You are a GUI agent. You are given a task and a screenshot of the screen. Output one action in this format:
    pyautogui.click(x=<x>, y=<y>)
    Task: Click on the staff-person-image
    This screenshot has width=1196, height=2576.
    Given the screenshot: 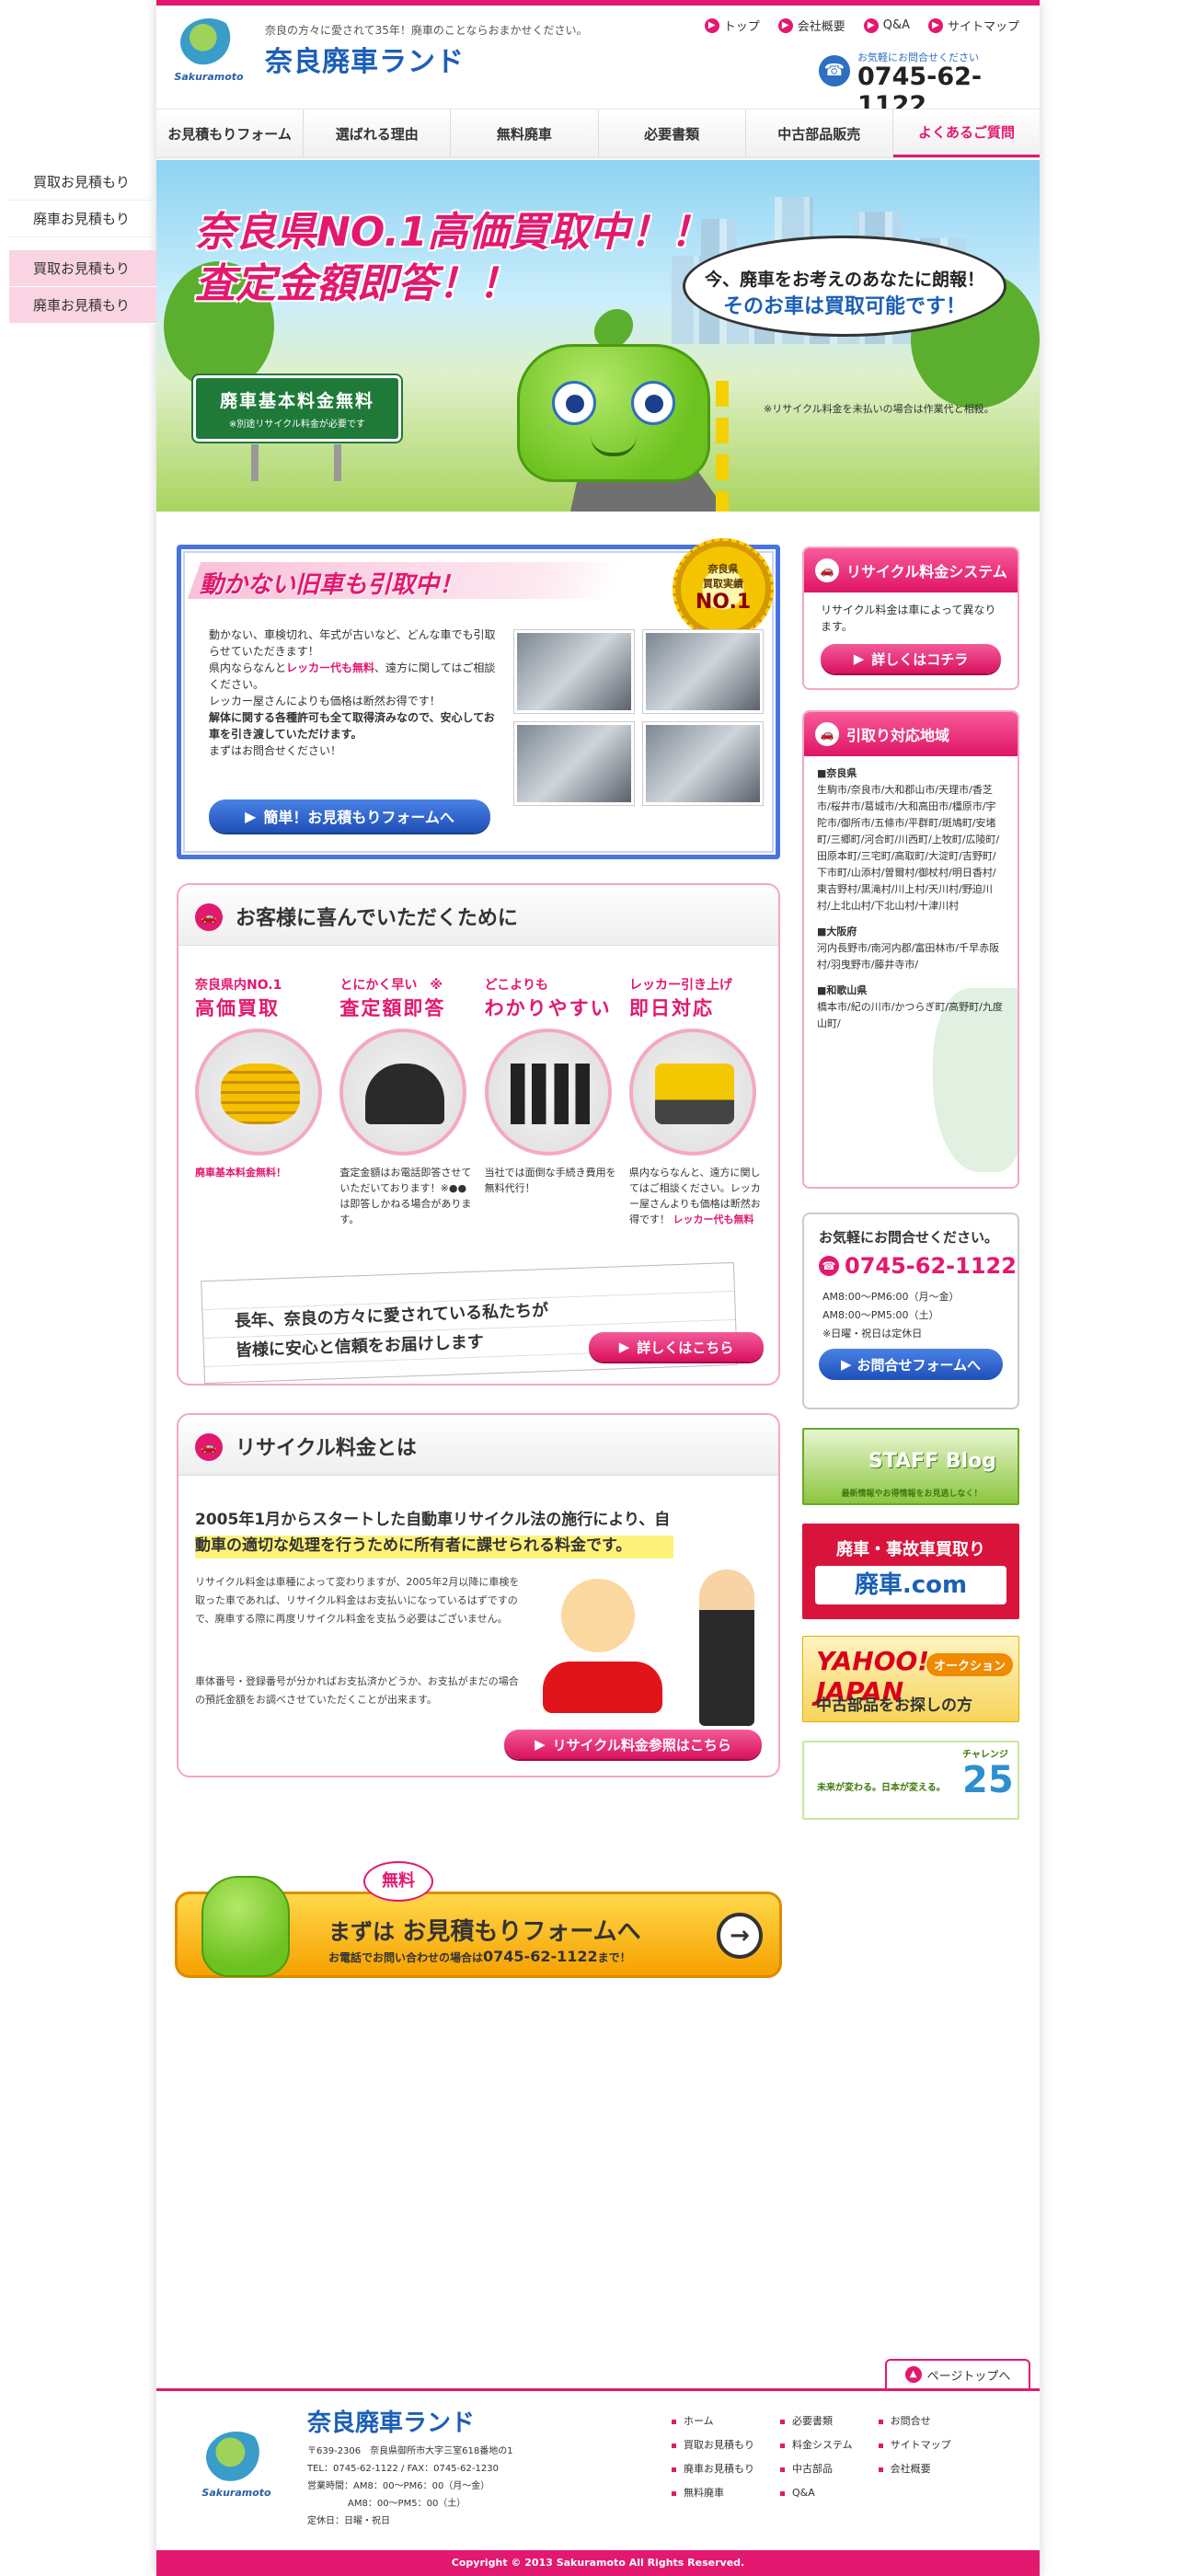 What is the action you would take?
    pyautogui.click(x=726, y=1648)
    